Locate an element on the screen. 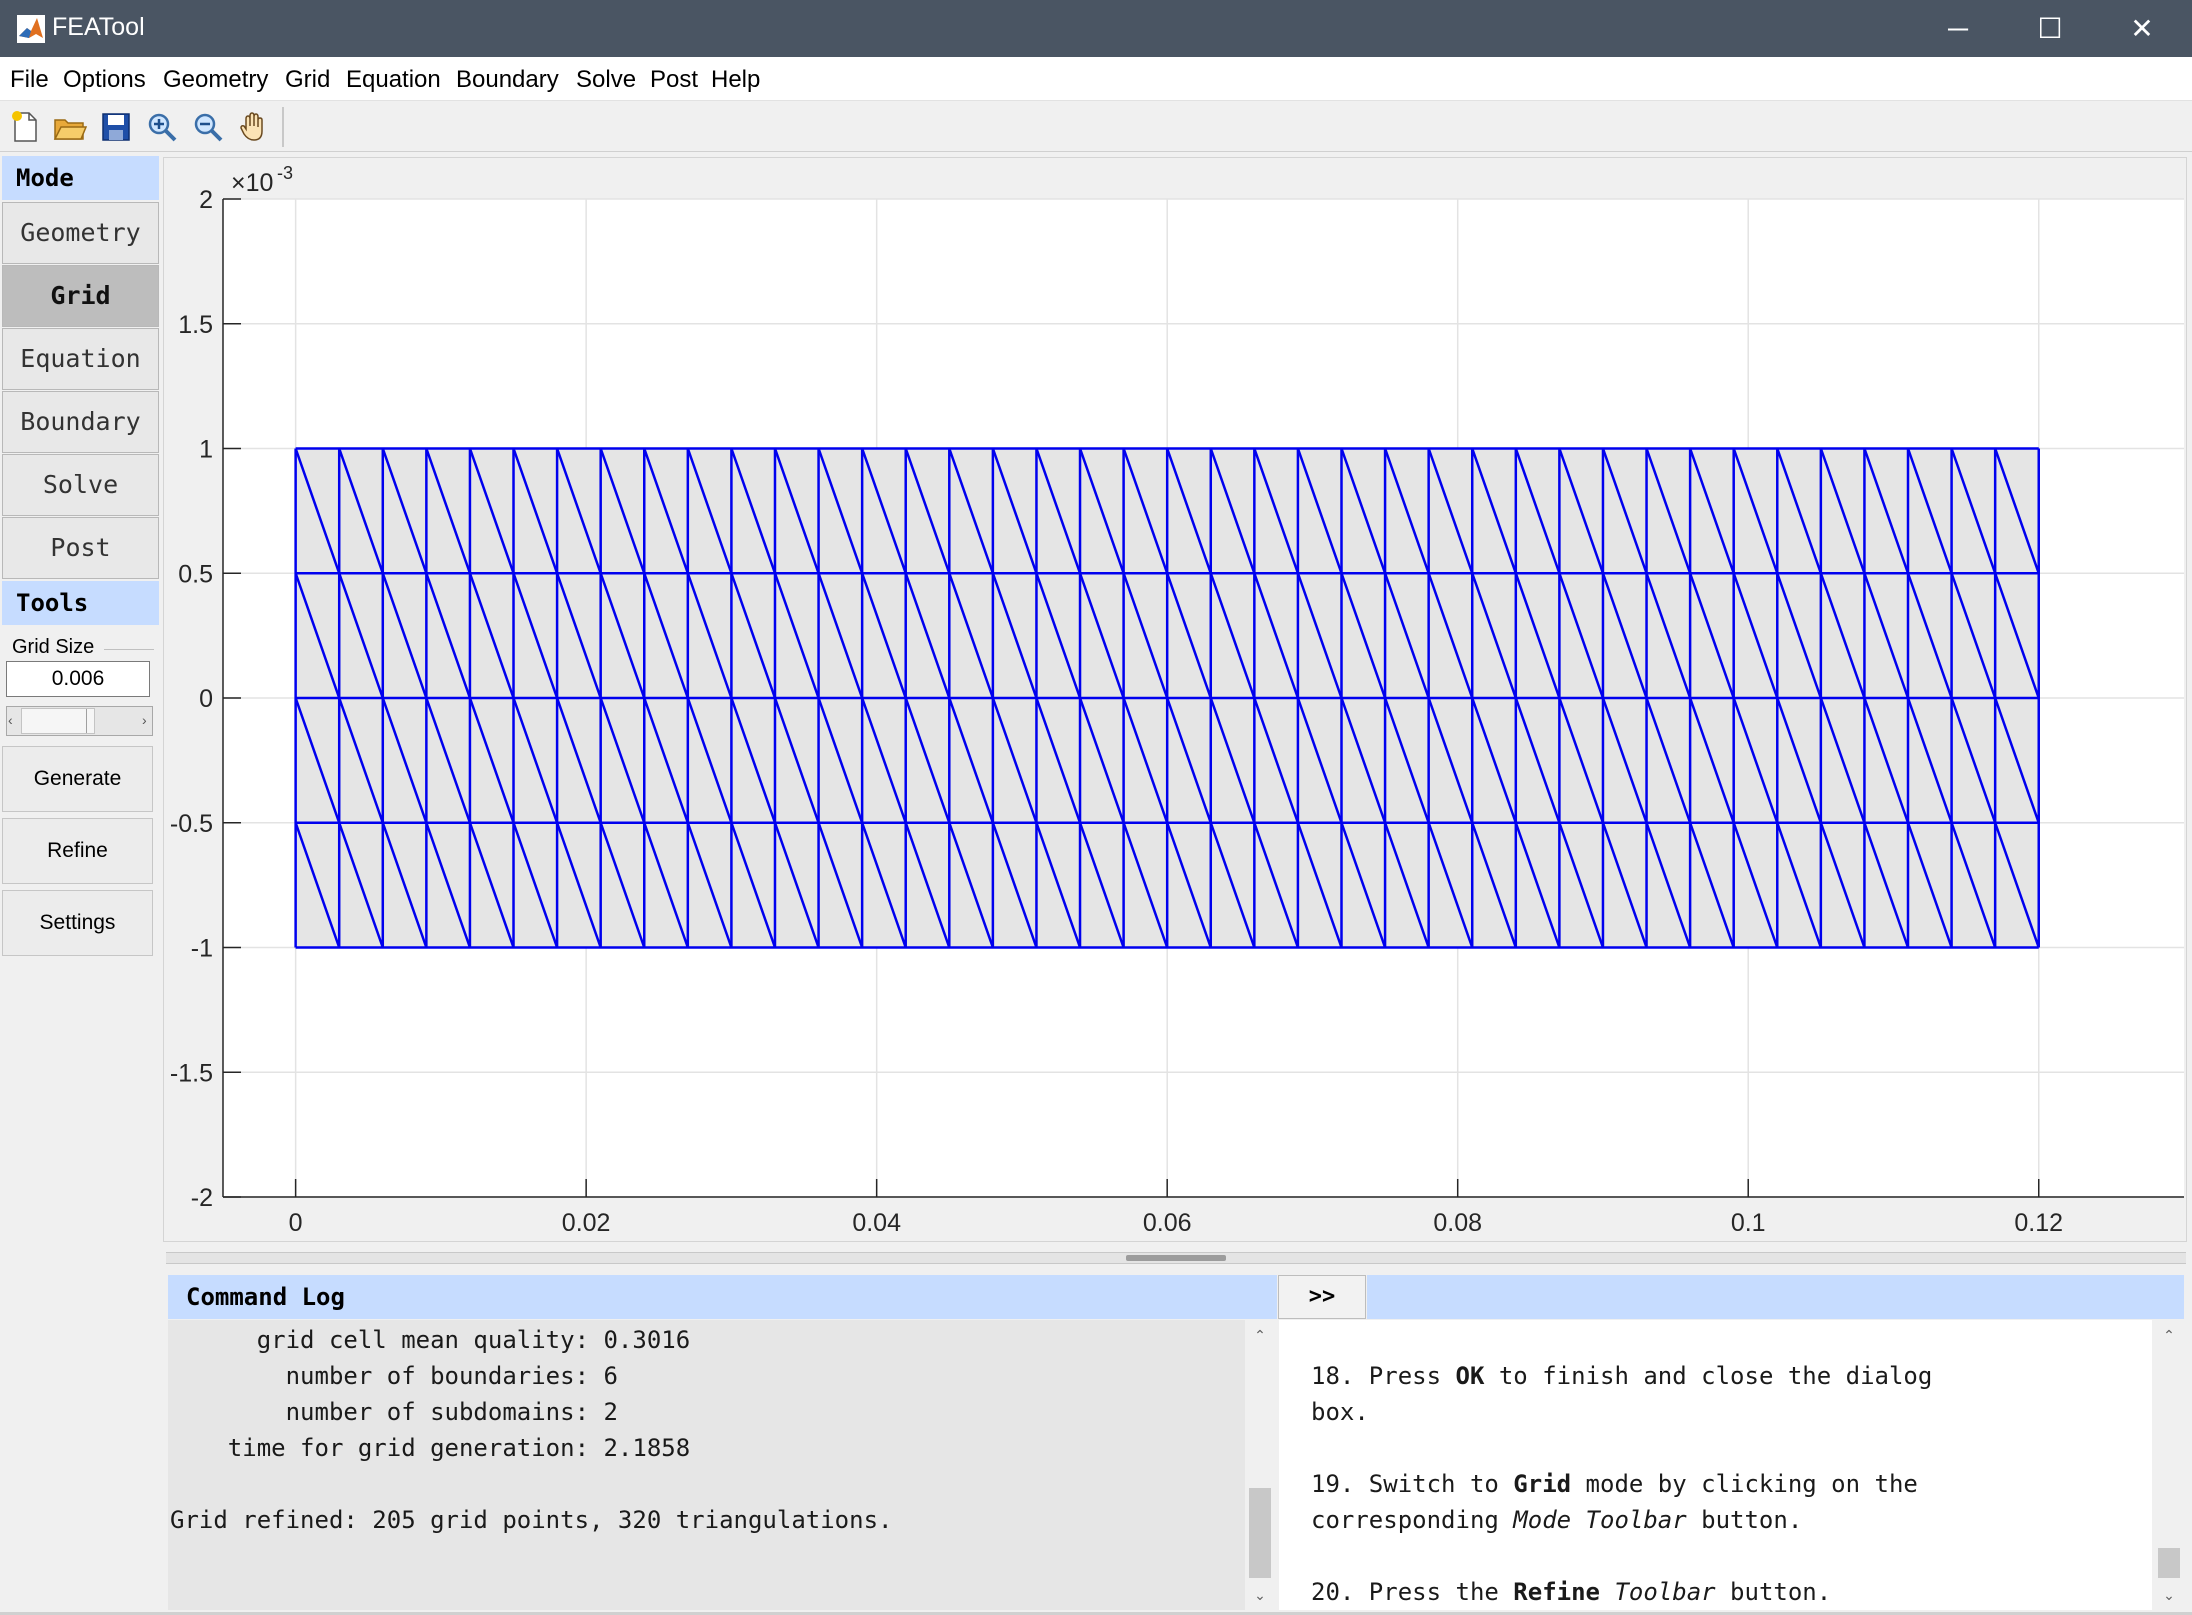  log-line: number of subdomains: 2 is located at coordinates (394, 1412).